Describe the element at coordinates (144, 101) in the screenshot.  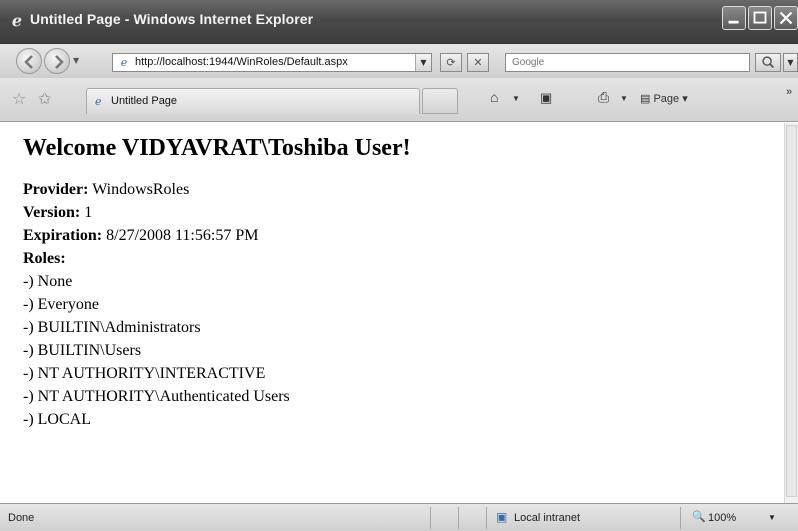
I see `tab-label: Untitled Page` at that location.